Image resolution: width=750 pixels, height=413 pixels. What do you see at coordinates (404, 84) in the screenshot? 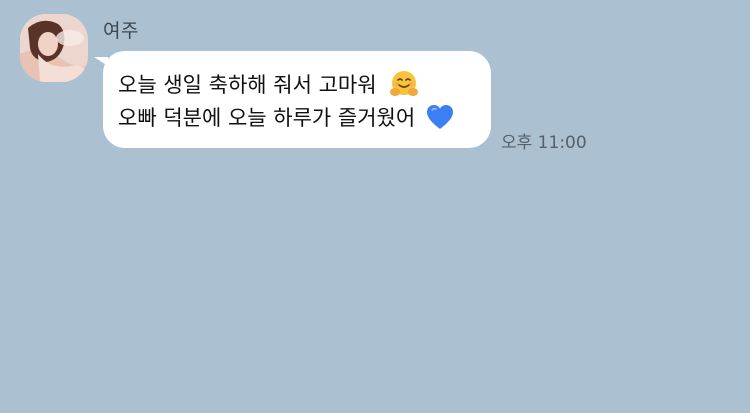
I see `hugging-face-emoji-icon` at bounding box center [404, 84].